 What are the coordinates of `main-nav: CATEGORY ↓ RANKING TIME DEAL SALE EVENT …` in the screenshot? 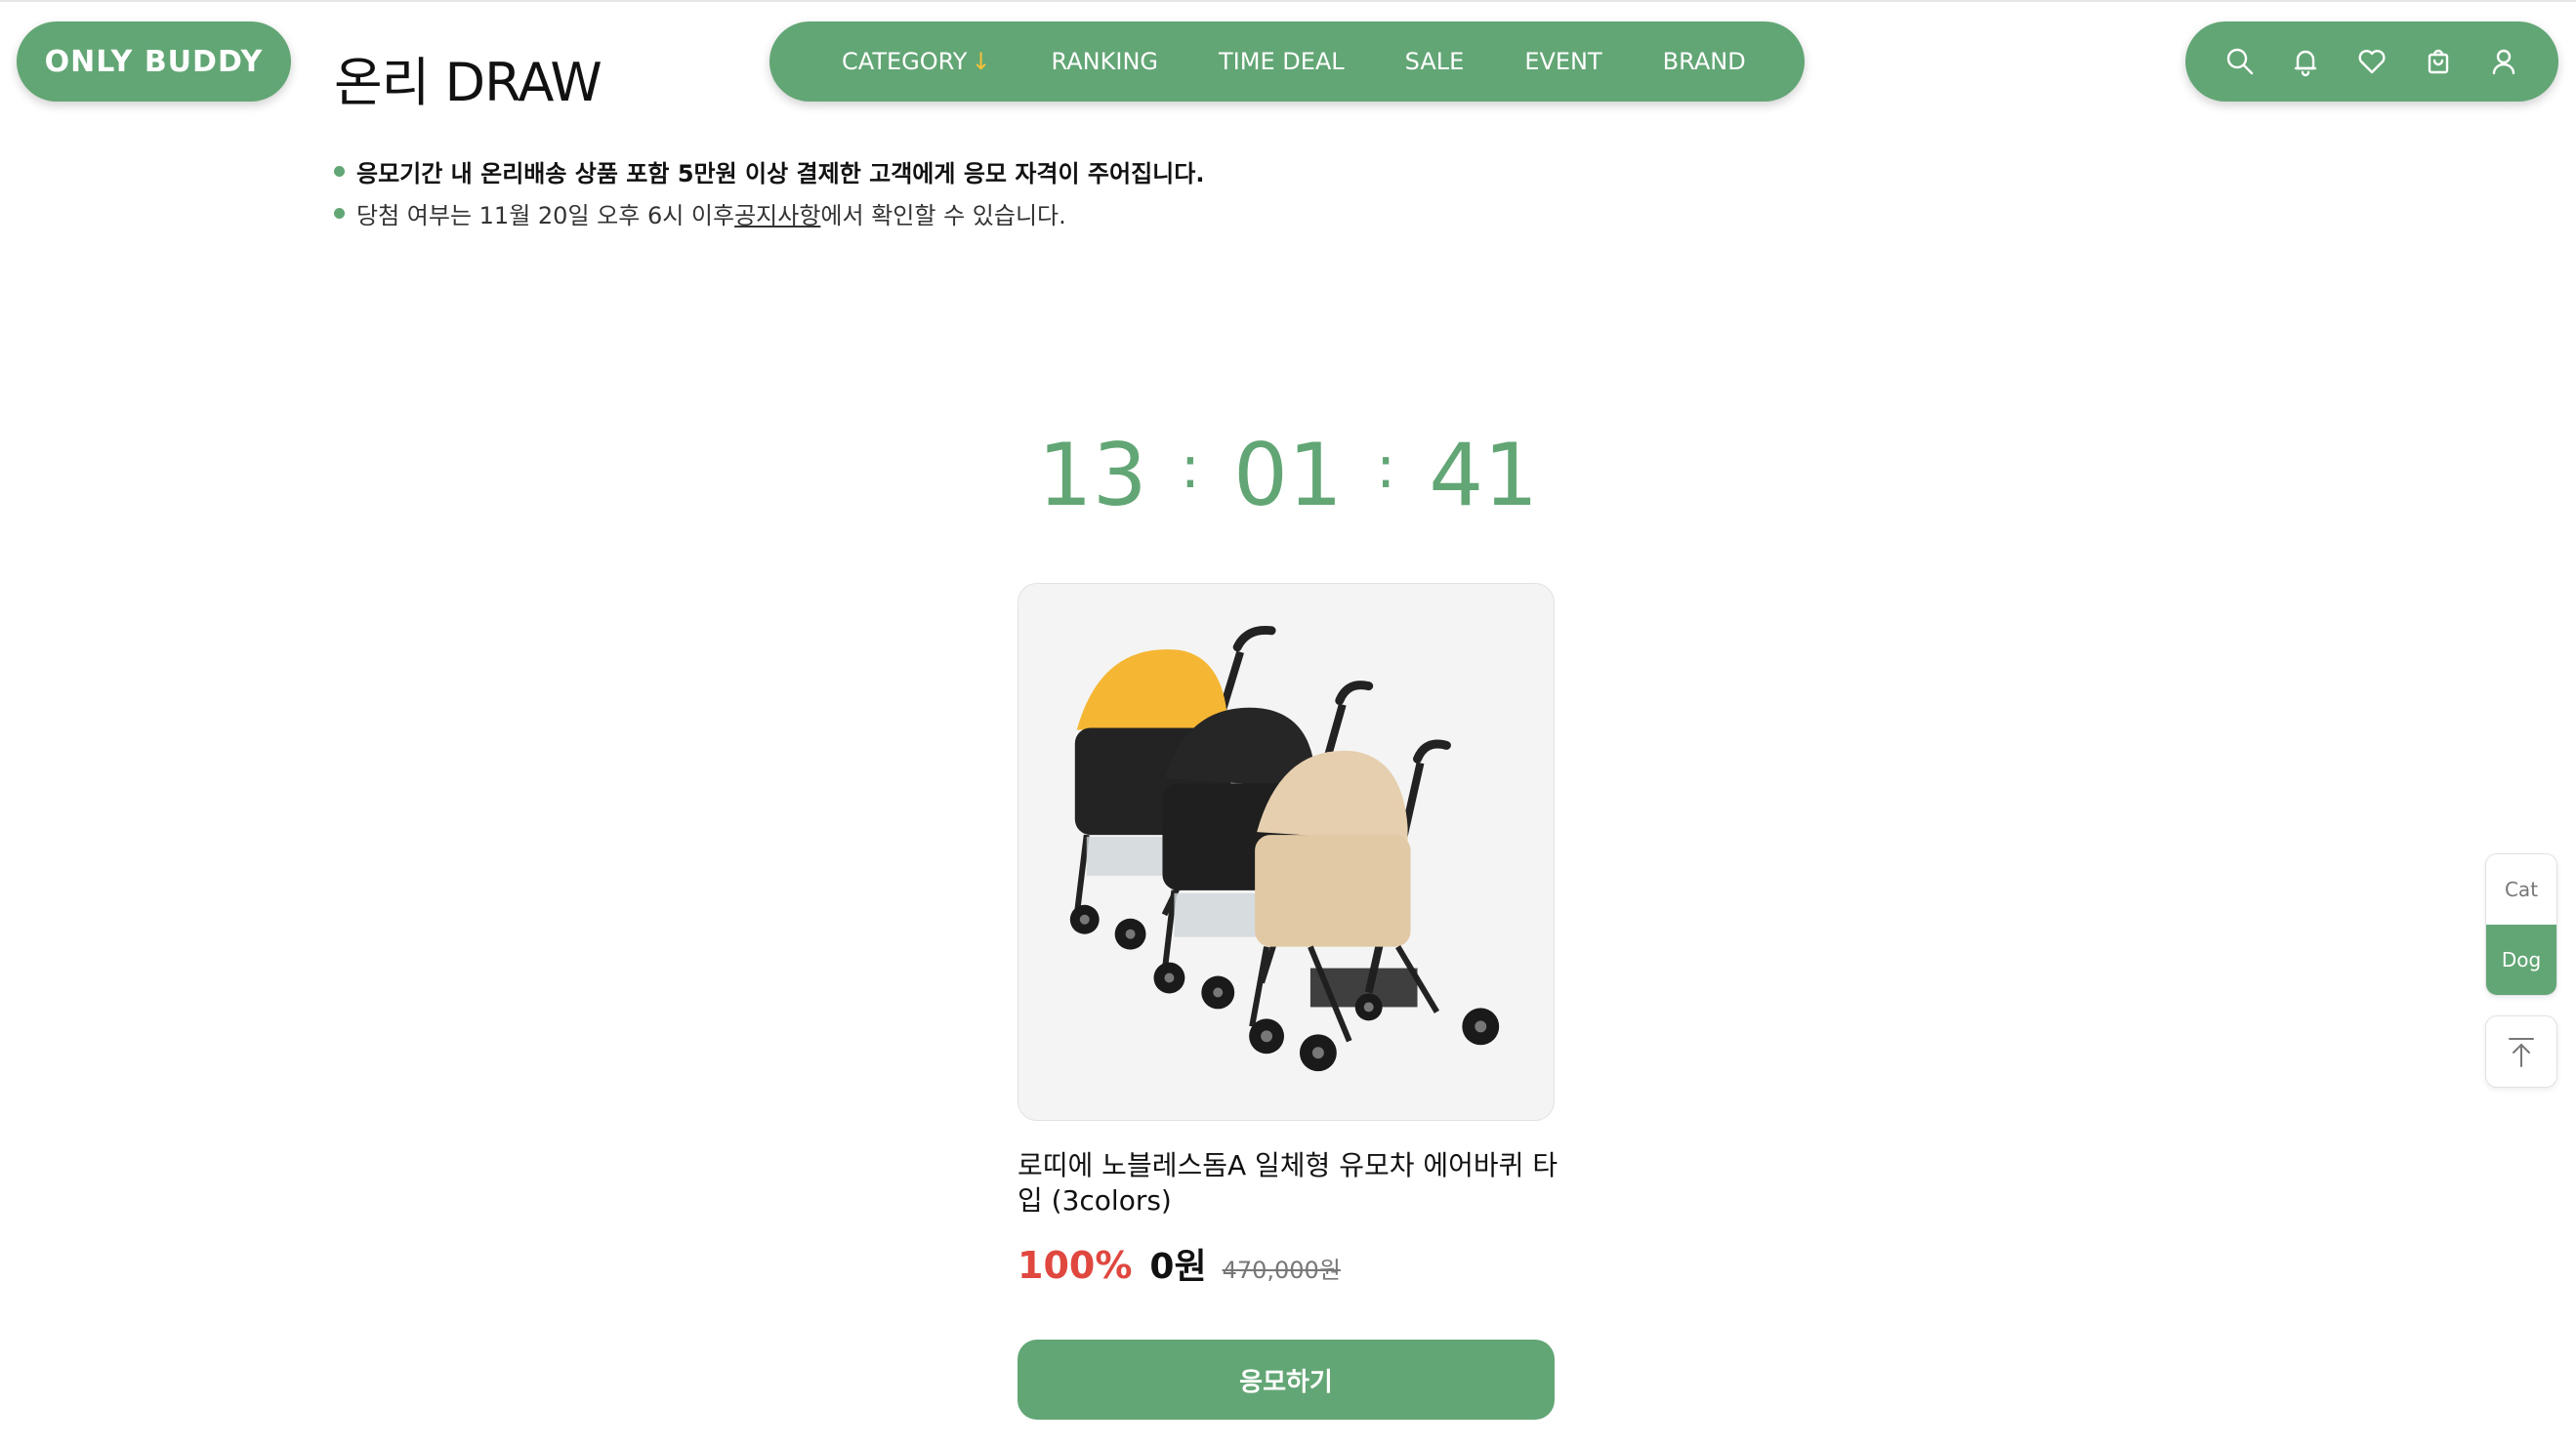 It's located at (1287, 62).